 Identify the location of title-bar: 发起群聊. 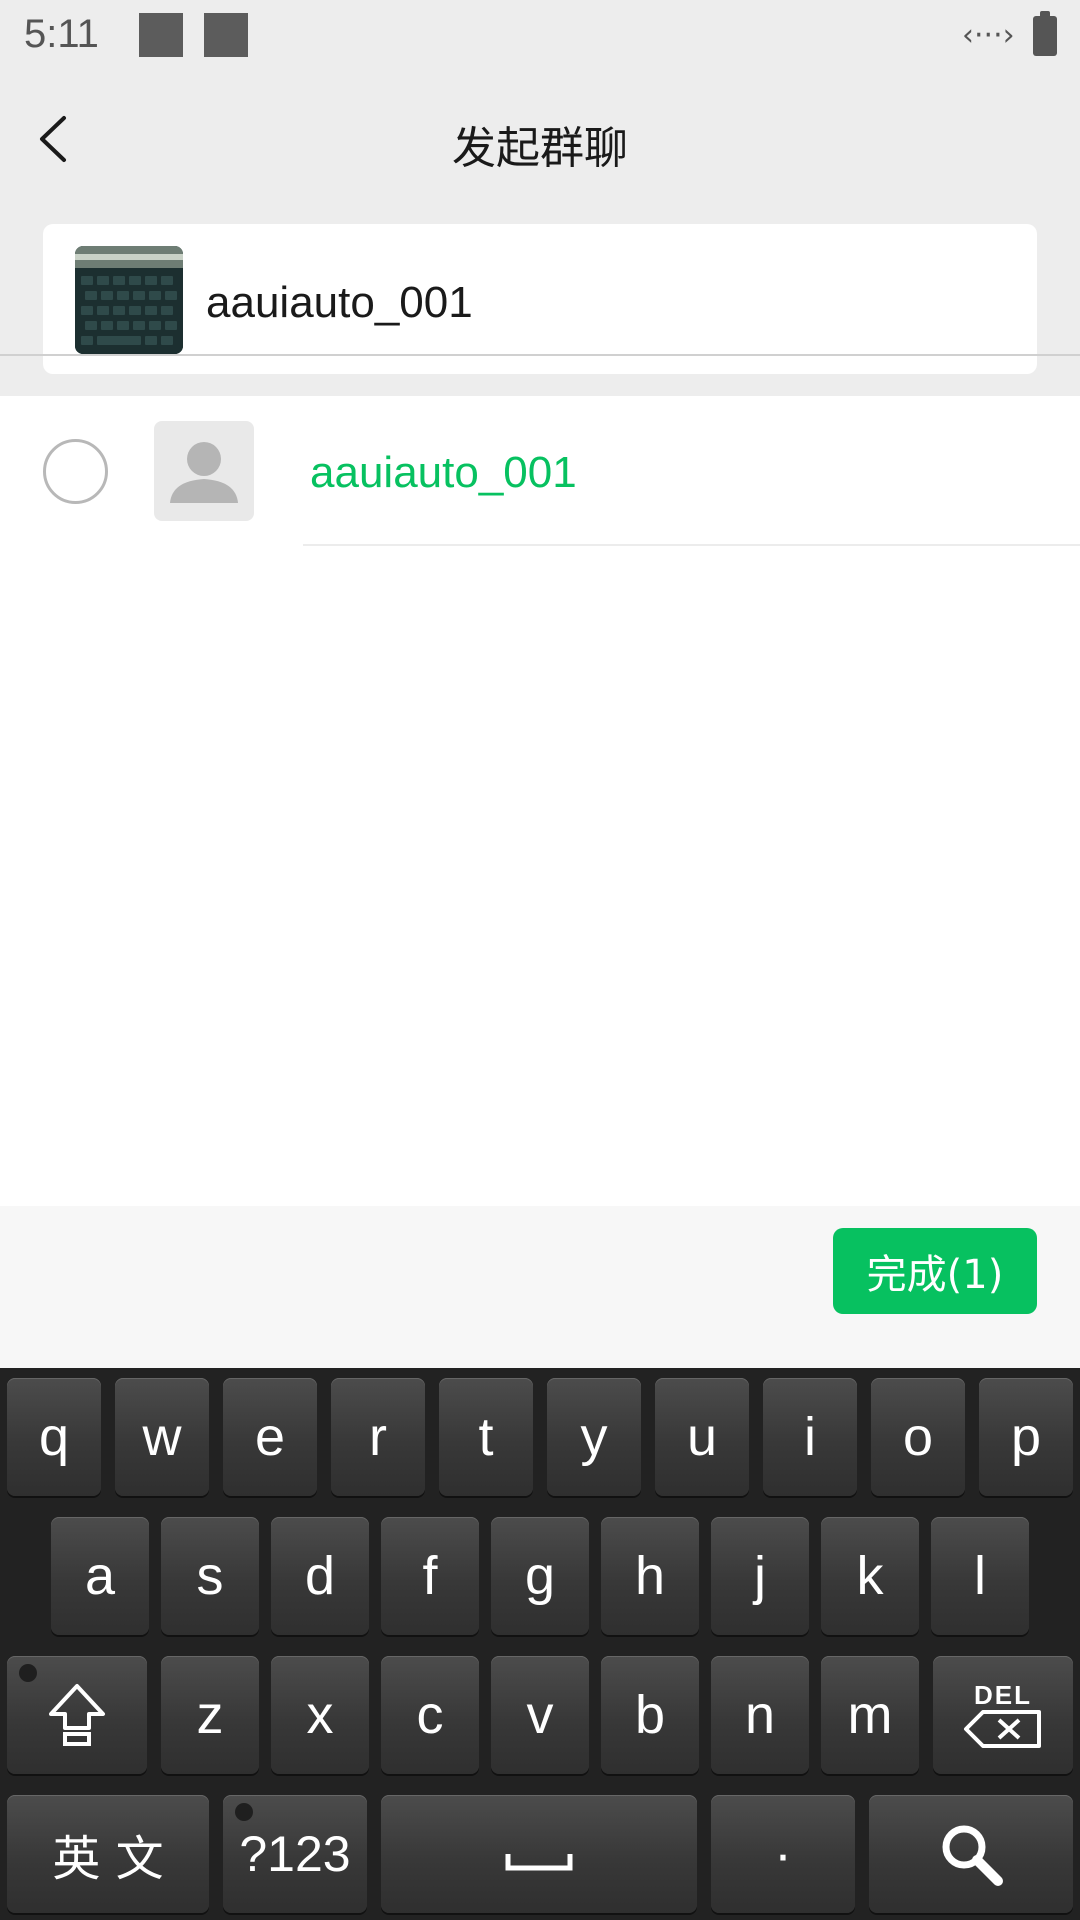
(540, 140).